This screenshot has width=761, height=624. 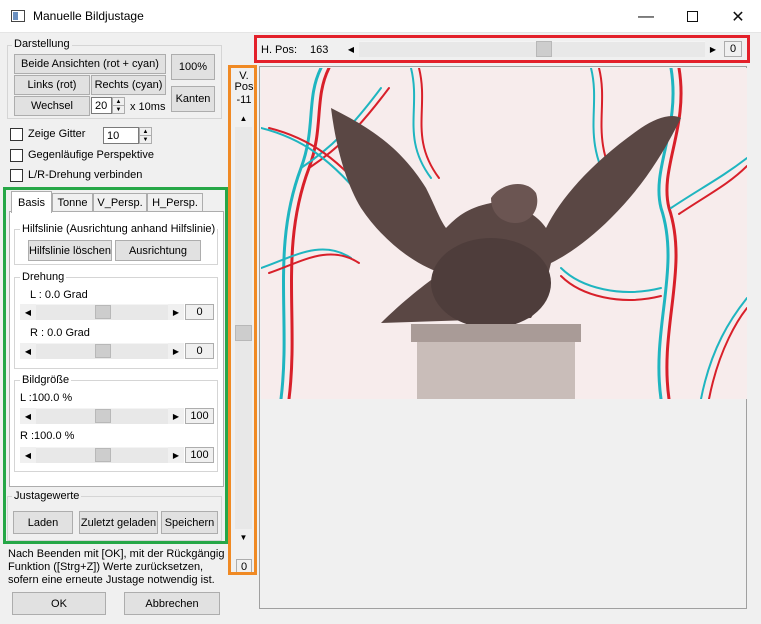 I want to click on minimize-icon: —, so click(x=646, y=16).